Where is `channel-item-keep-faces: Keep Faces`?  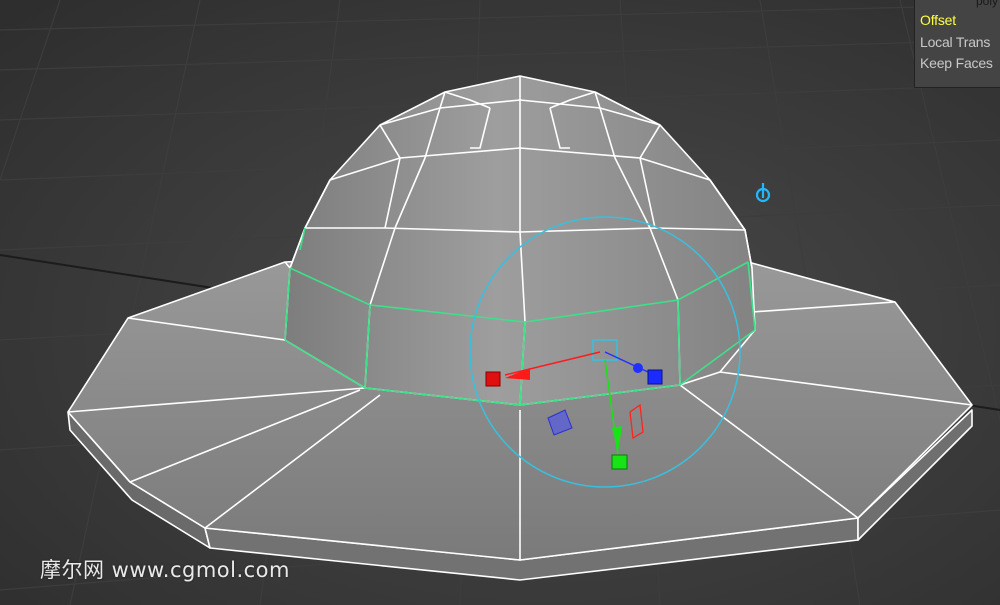 channel-item-keep-faces: Keep Faces is located at coordinates (956, 63).